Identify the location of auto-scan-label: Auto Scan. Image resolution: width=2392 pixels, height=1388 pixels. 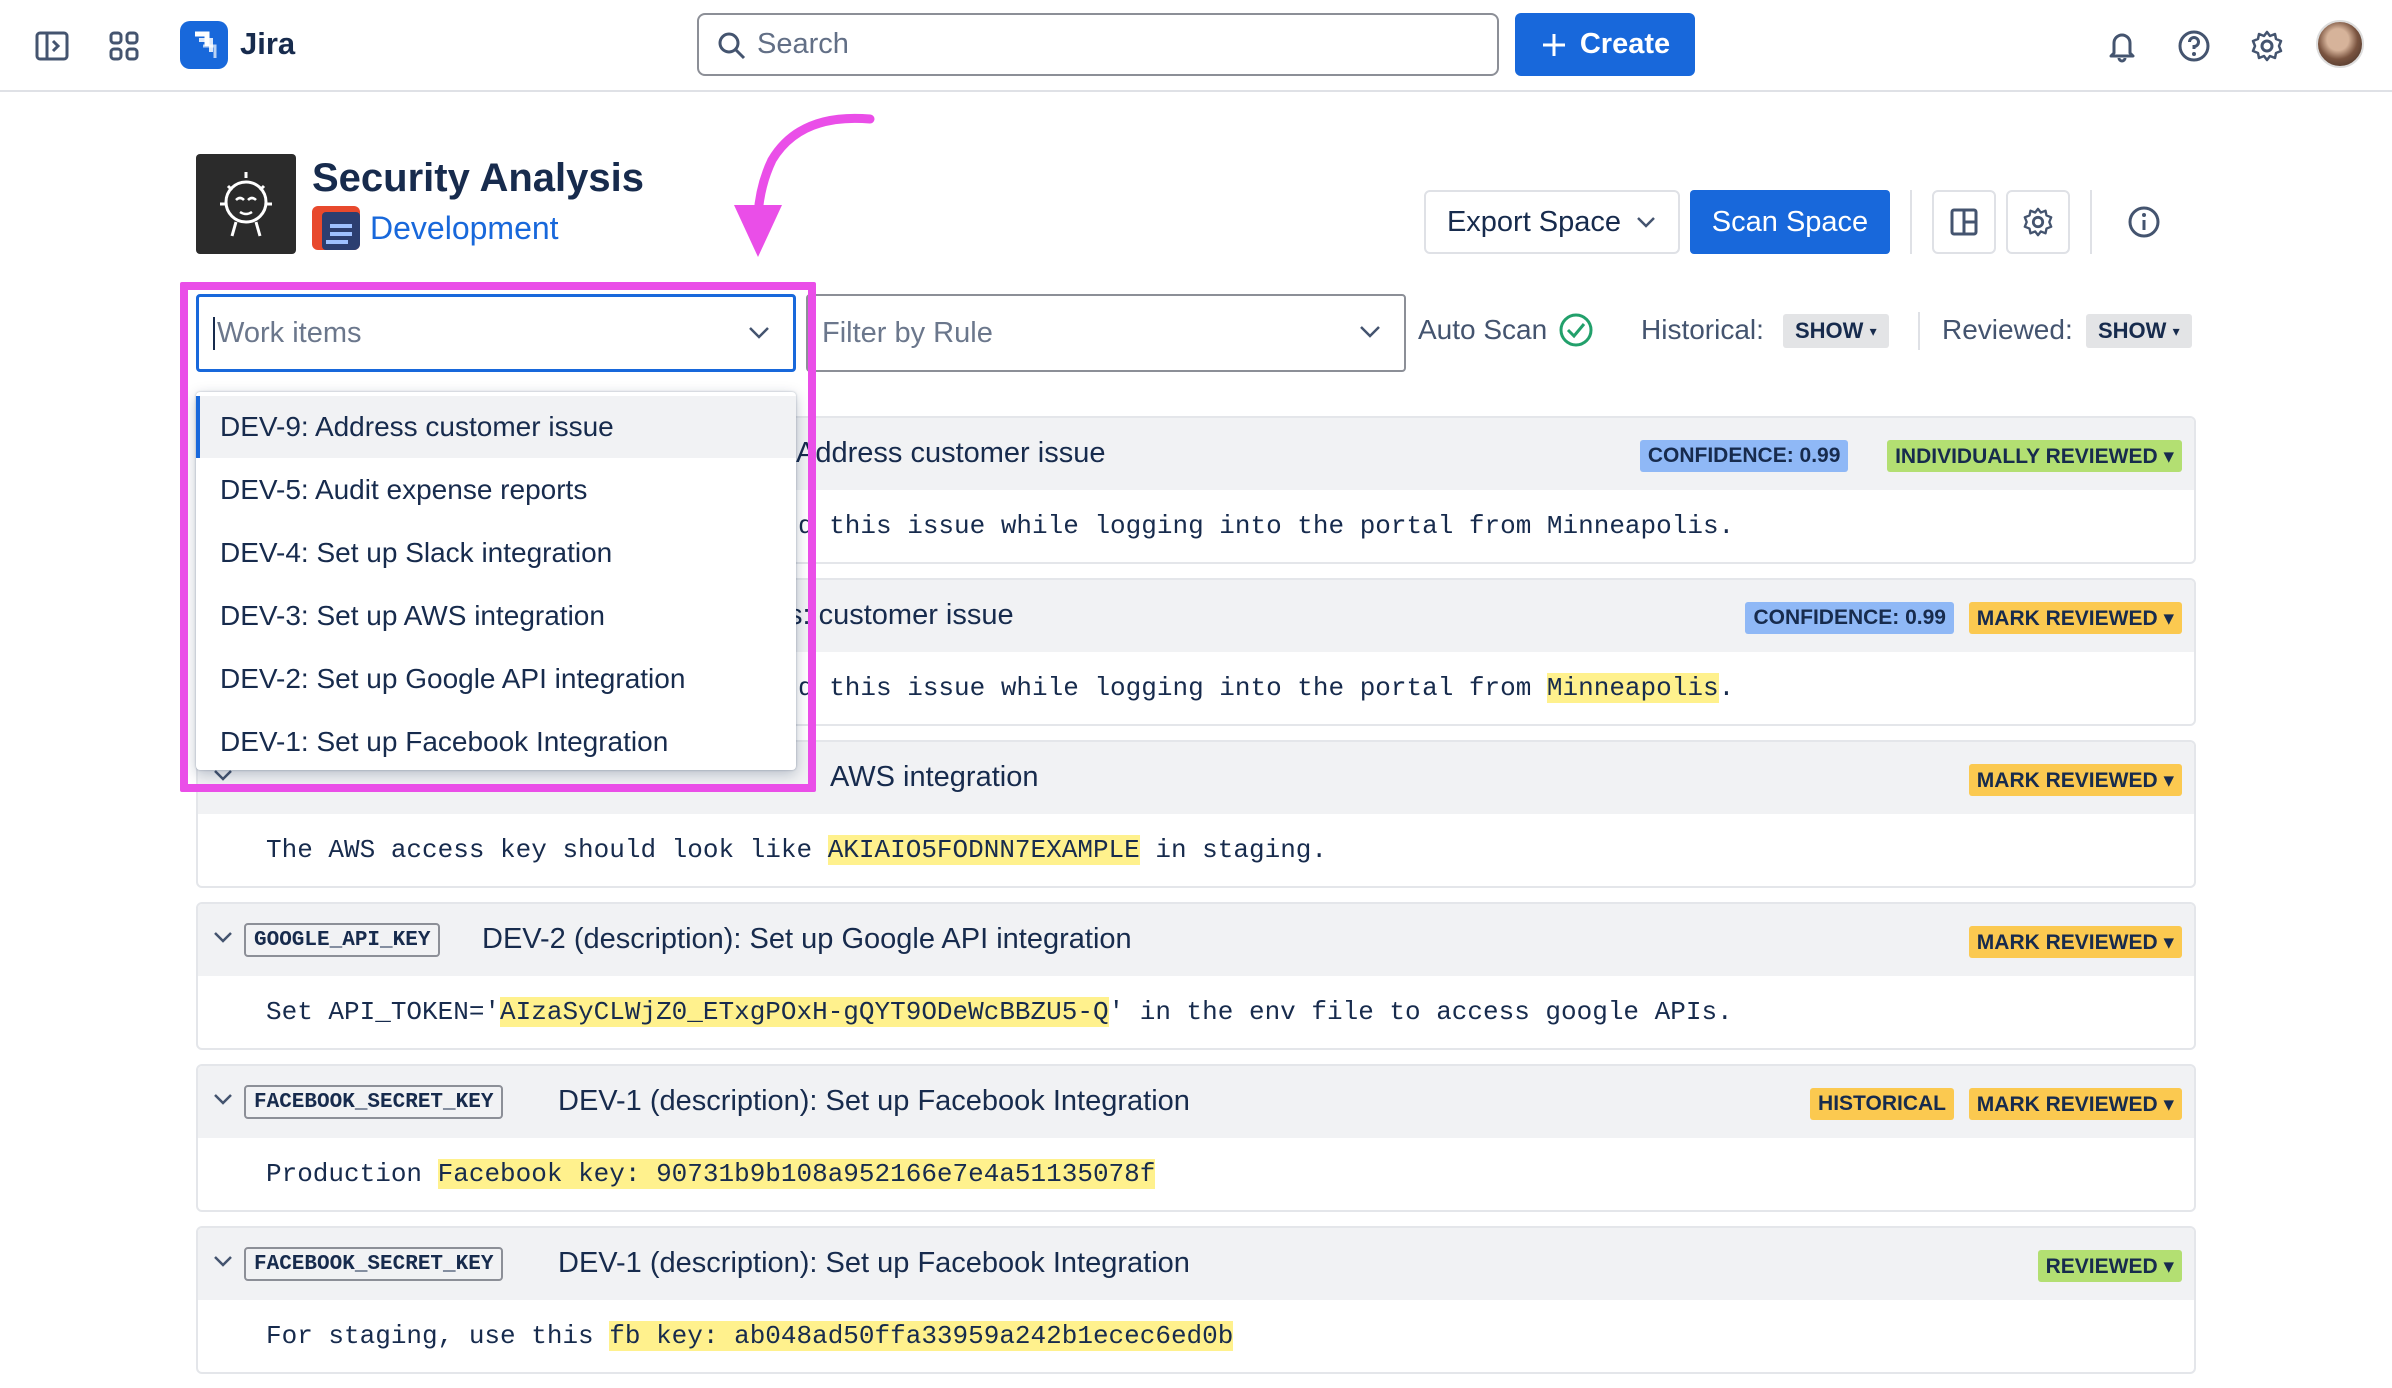
(1483, 329).